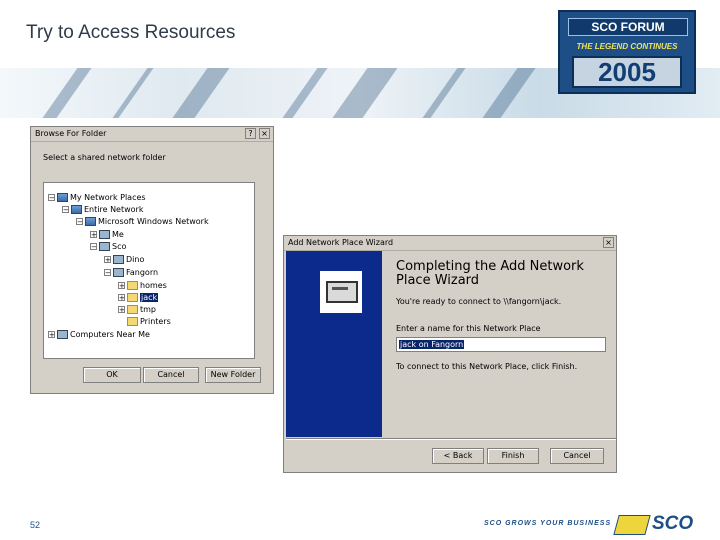 The image size is (720, 540). I want to click on tree-item-sco: − Sco, so click(108, 246).